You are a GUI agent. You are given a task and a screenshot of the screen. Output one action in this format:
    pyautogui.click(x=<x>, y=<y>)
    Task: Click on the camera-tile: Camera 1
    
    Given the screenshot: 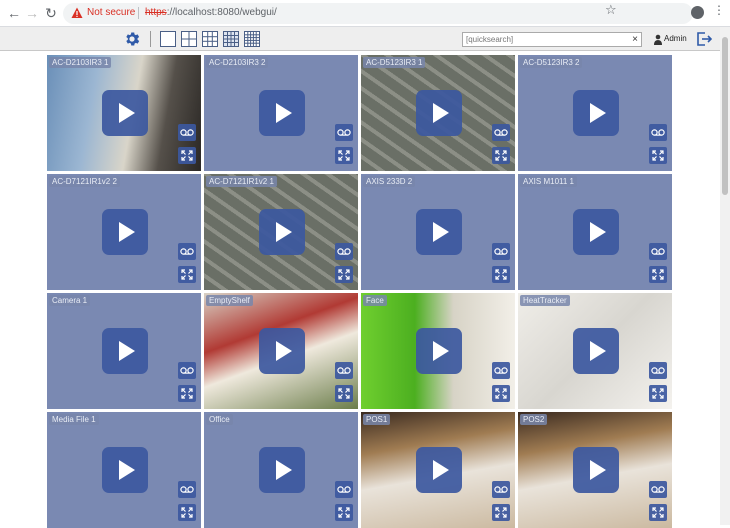 What is the action you would take?
    pyautogui.click(x=124, y=351)
    